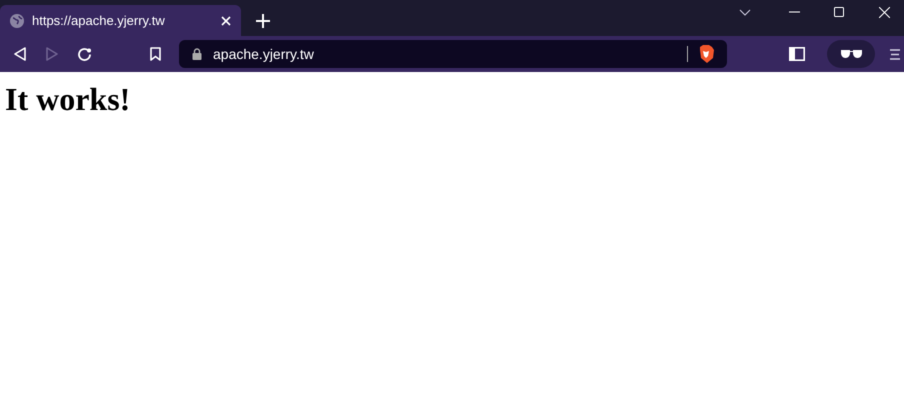 Image resolution: width=904 pixels, height=405 pixels. I want to click on tab-title: https://apache.yjerry.tw, so click(99, 21).